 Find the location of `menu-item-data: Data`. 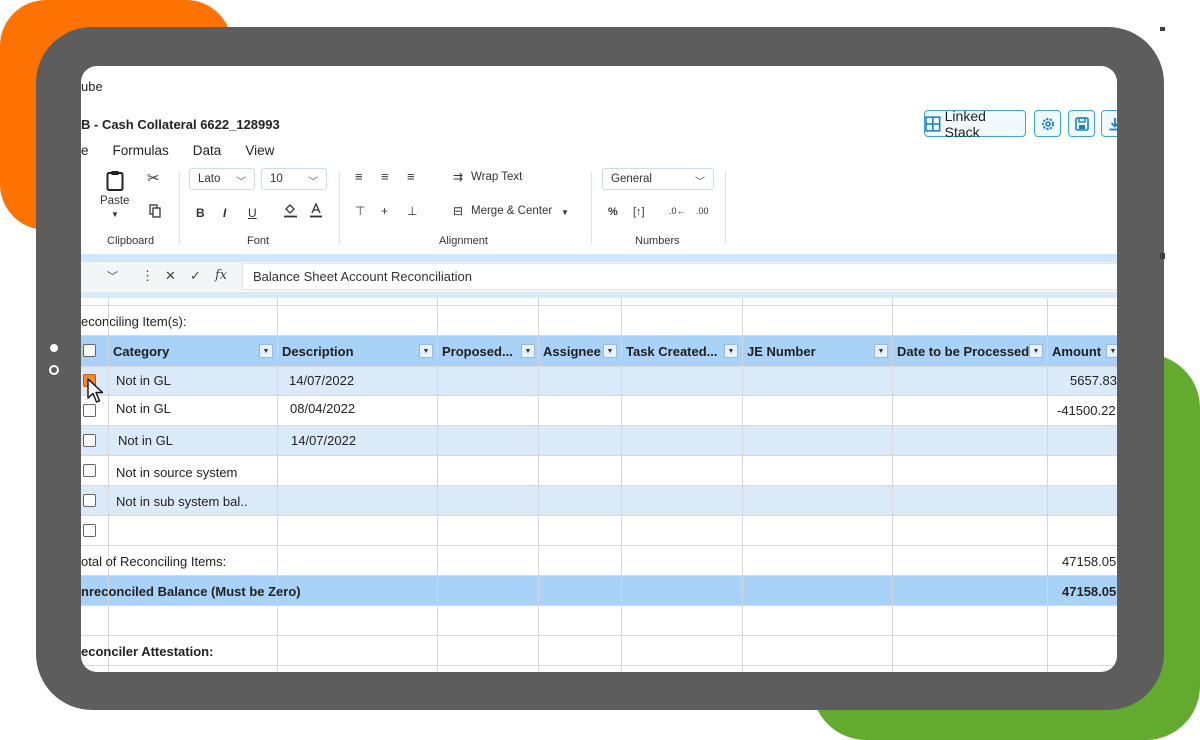

menu-item-data: Data is located at coordinates (207, 150).